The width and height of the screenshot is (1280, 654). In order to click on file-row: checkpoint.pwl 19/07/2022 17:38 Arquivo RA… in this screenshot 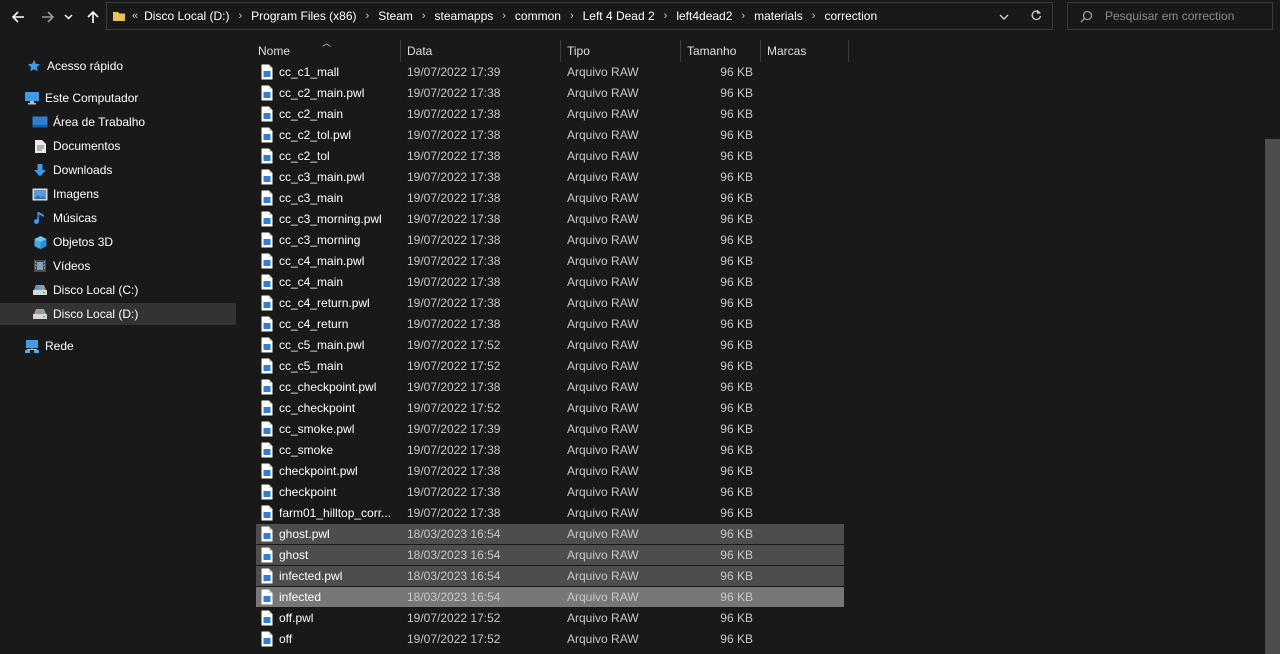, I will do `click(550, 471)`.